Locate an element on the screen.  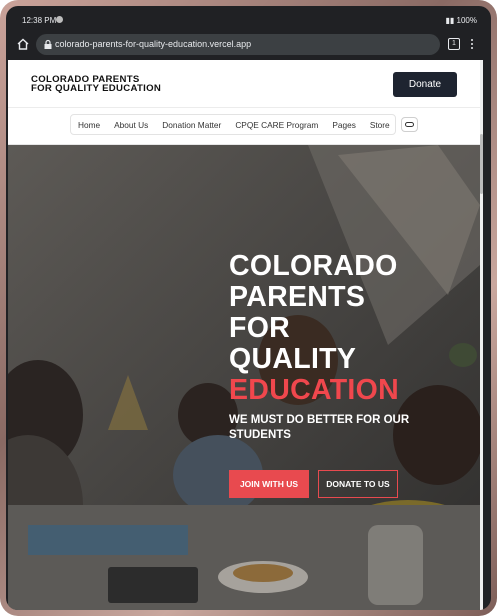
site-logo: COLORADO PARENTS FOR QUALITY EDUCATION is located at coordinates (101, 85).